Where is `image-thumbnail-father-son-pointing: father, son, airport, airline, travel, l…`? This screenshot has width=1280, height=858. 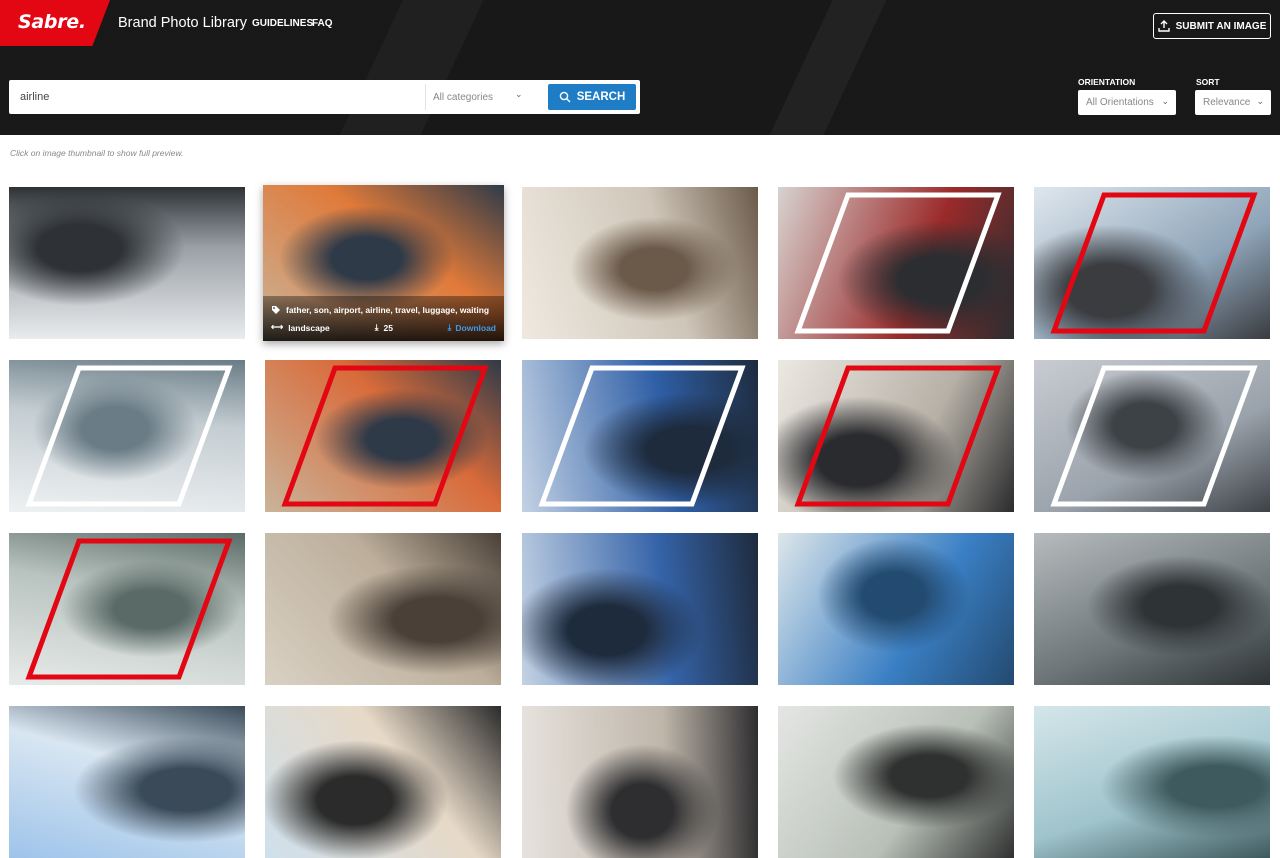
image-thumbnail-father-son-pointing: father, son, airport, airline, travel, l… is located at coordinates (383, 263).